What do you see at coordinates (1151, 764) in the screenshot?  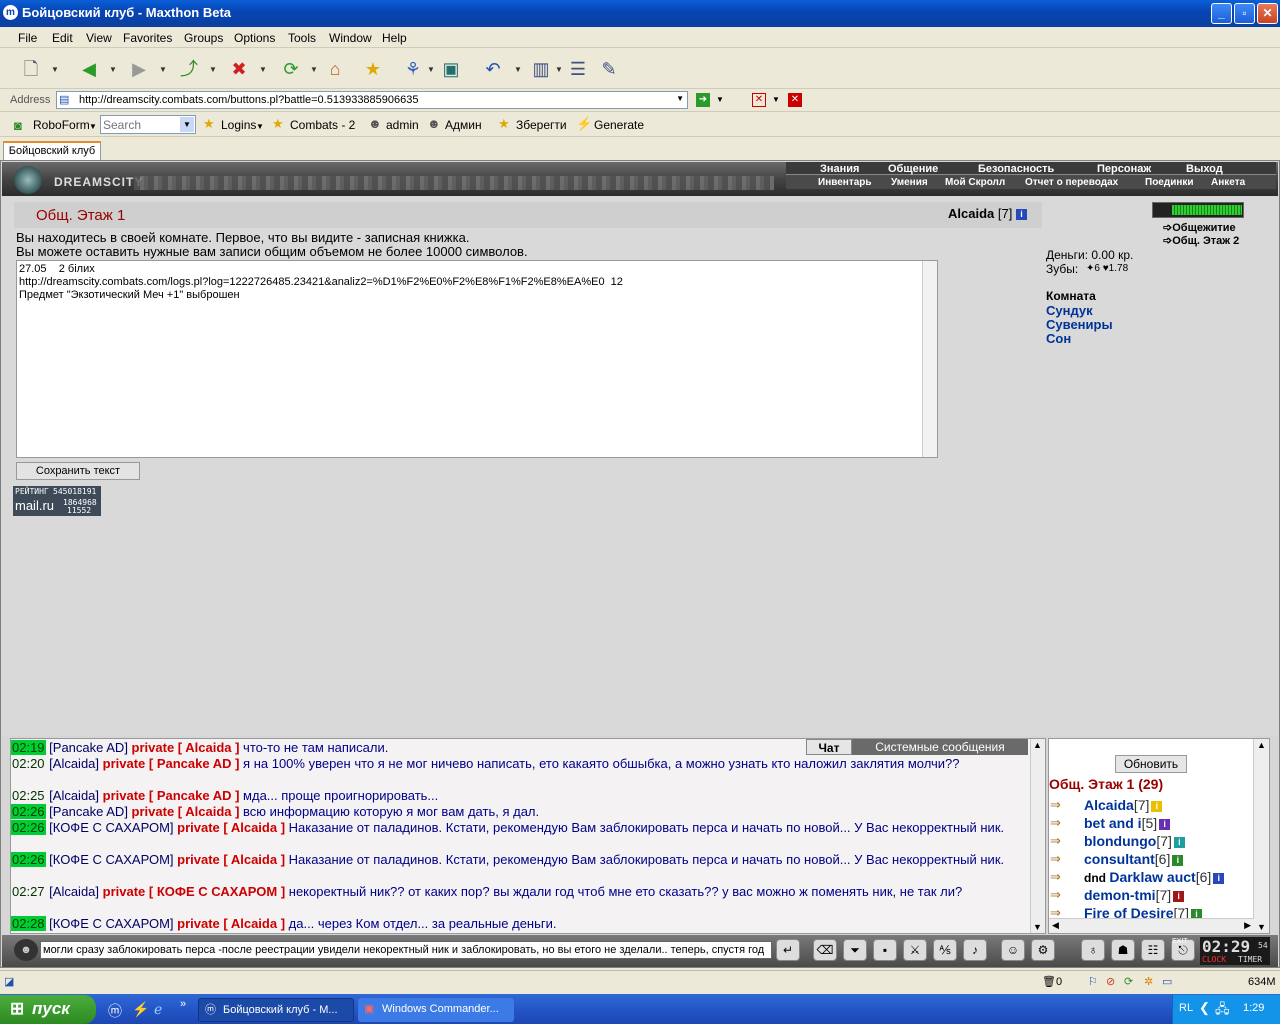 I see `refresh-online-button: Обновить` at bounding box center [1151, 764].